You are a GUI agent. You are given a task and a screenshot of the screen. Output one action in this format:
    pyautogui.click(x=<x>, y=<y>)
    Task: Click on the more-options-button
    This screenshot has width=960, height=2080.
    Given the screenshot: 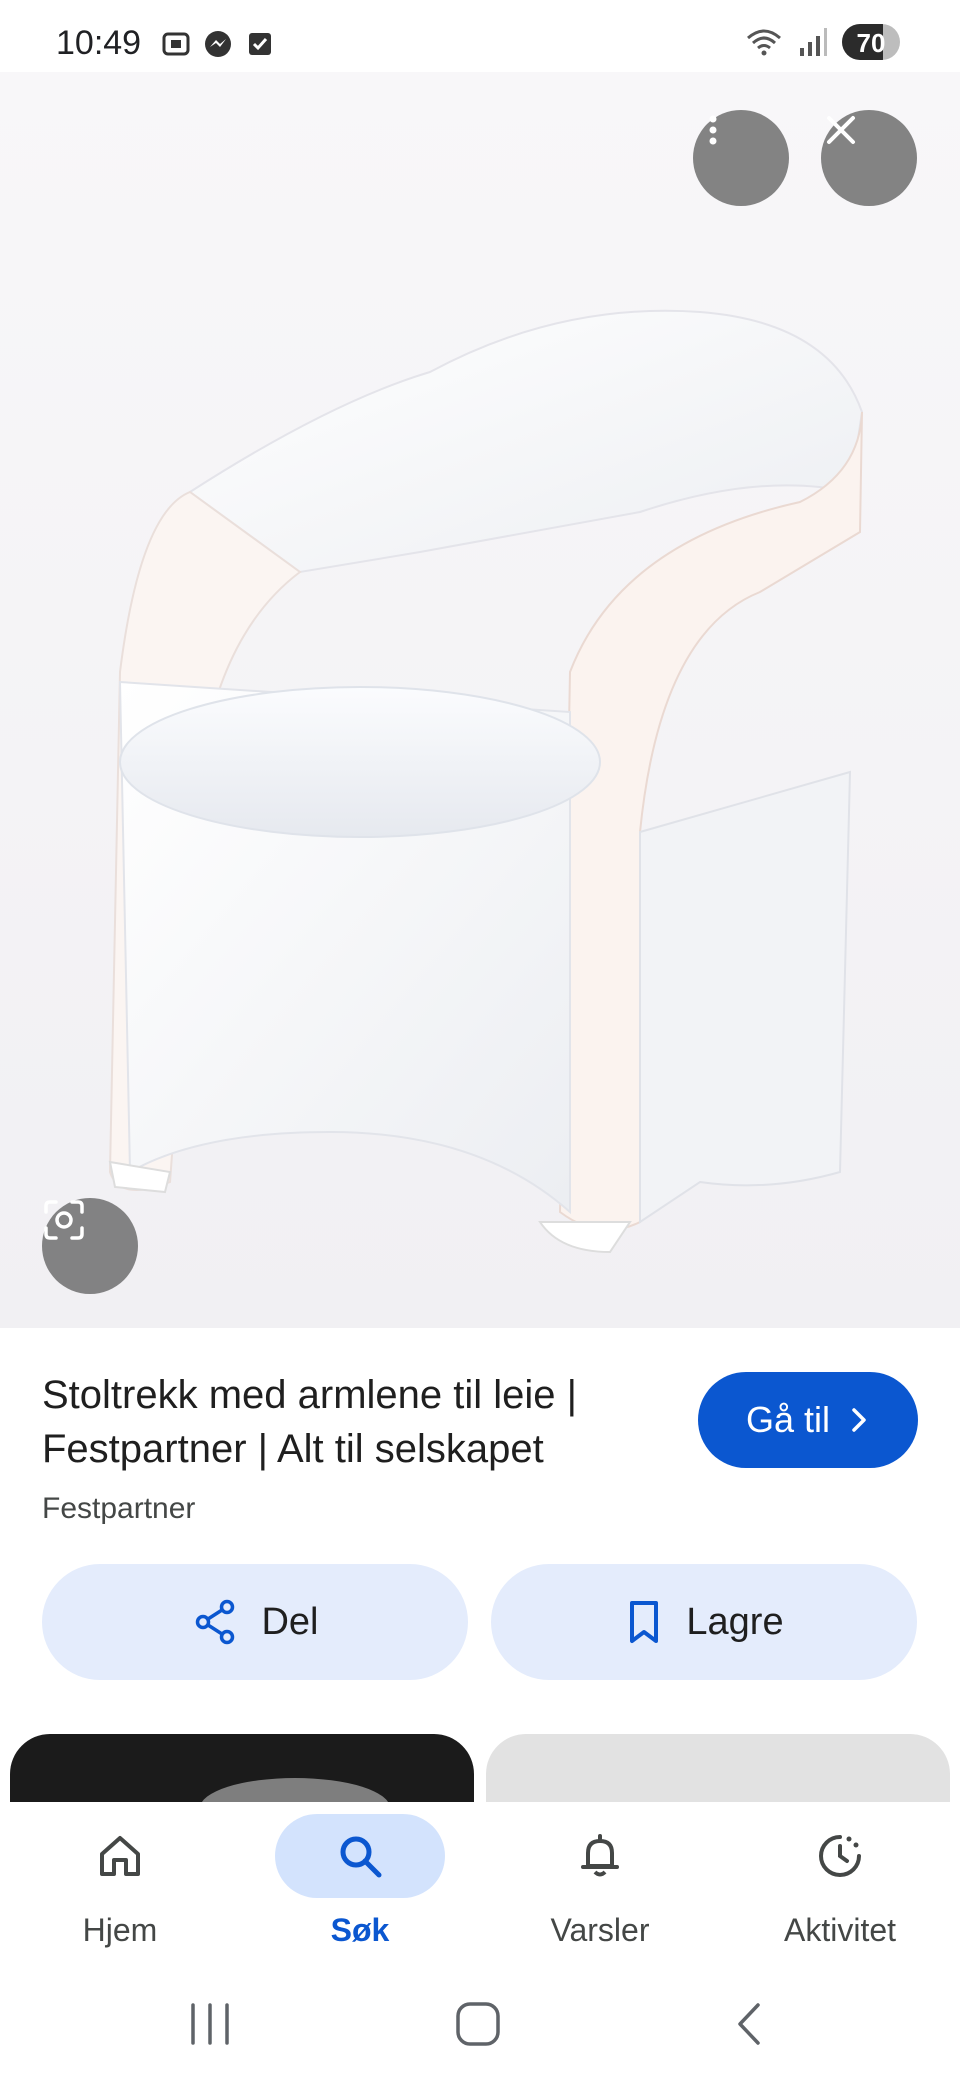 What is the action you would take?
    pyautogui.click(x=741, y=158)
    